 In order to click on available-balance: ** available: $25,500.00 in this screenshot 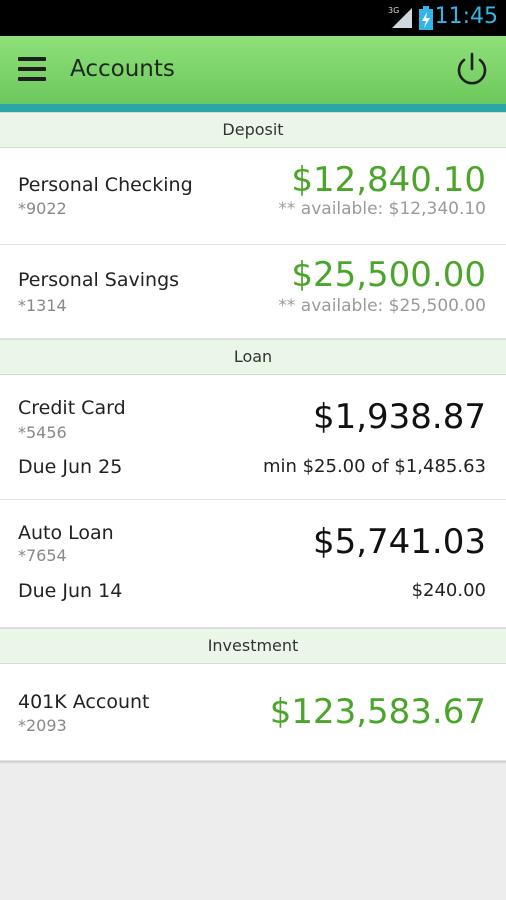, I will do `click(382, 306)`.